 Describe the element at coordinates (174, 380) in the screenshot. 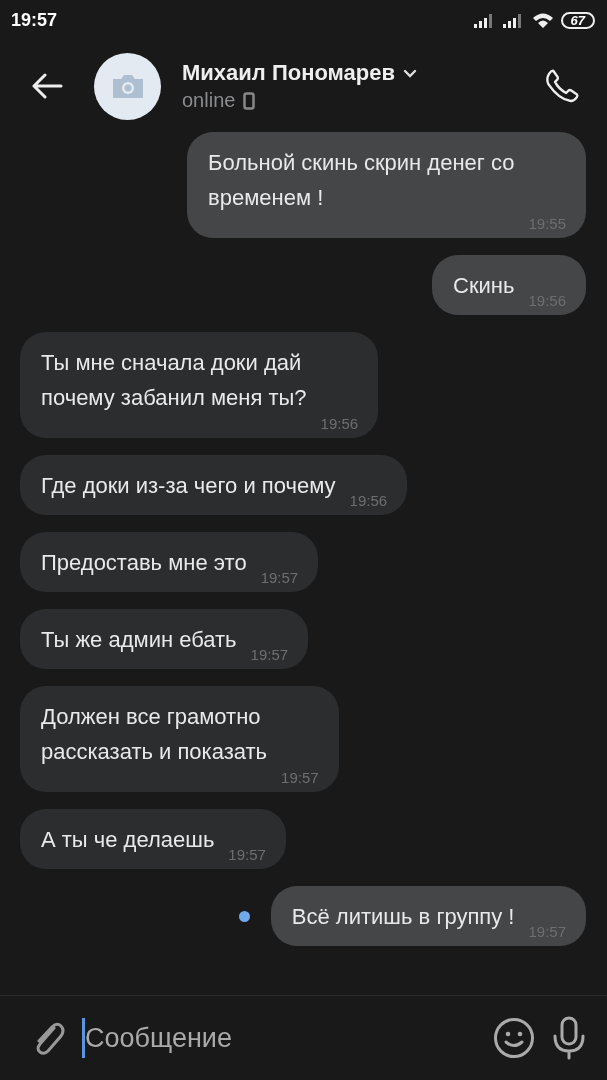

I see `message-text: Ты мне сначала доки дай почему забанил меня ты?` at that location.